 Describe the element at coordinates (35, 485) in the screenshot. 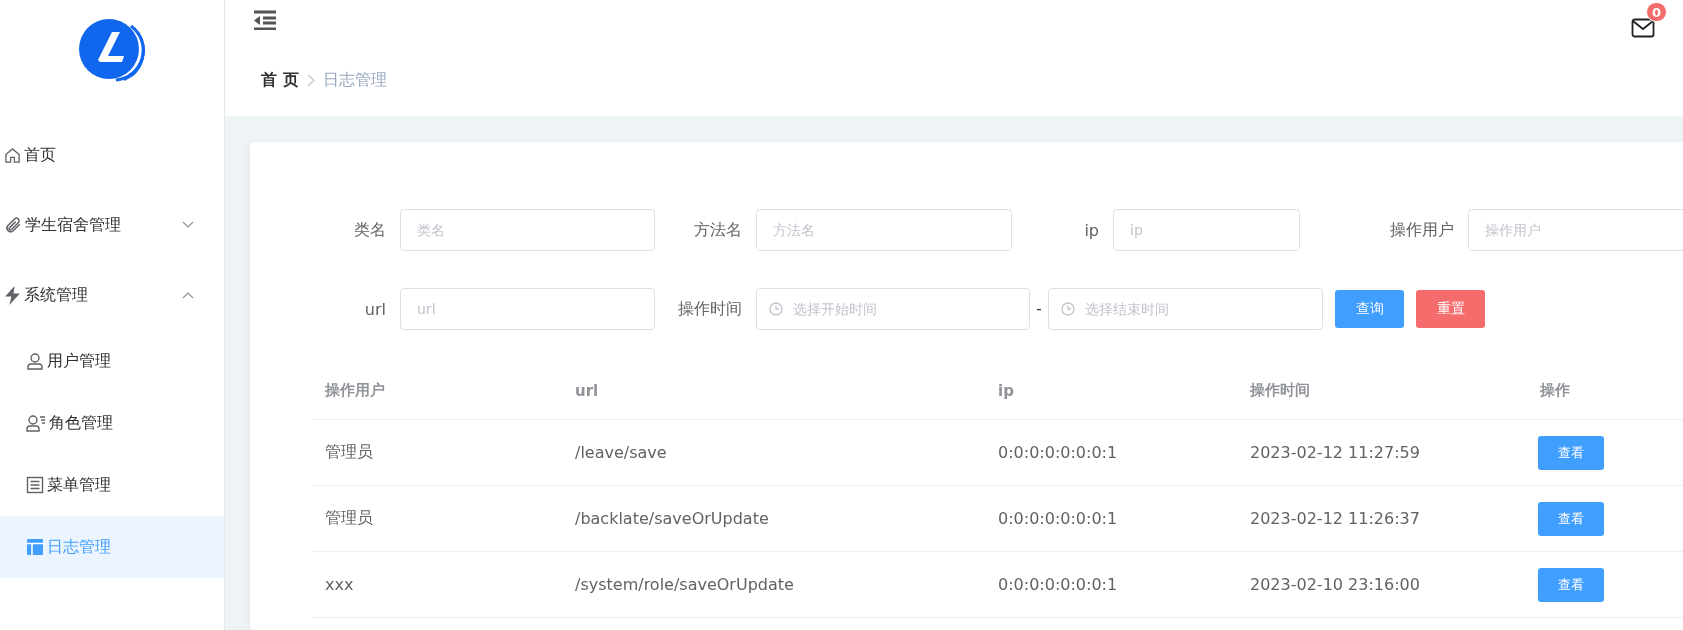

I see `list-icon` at that location.